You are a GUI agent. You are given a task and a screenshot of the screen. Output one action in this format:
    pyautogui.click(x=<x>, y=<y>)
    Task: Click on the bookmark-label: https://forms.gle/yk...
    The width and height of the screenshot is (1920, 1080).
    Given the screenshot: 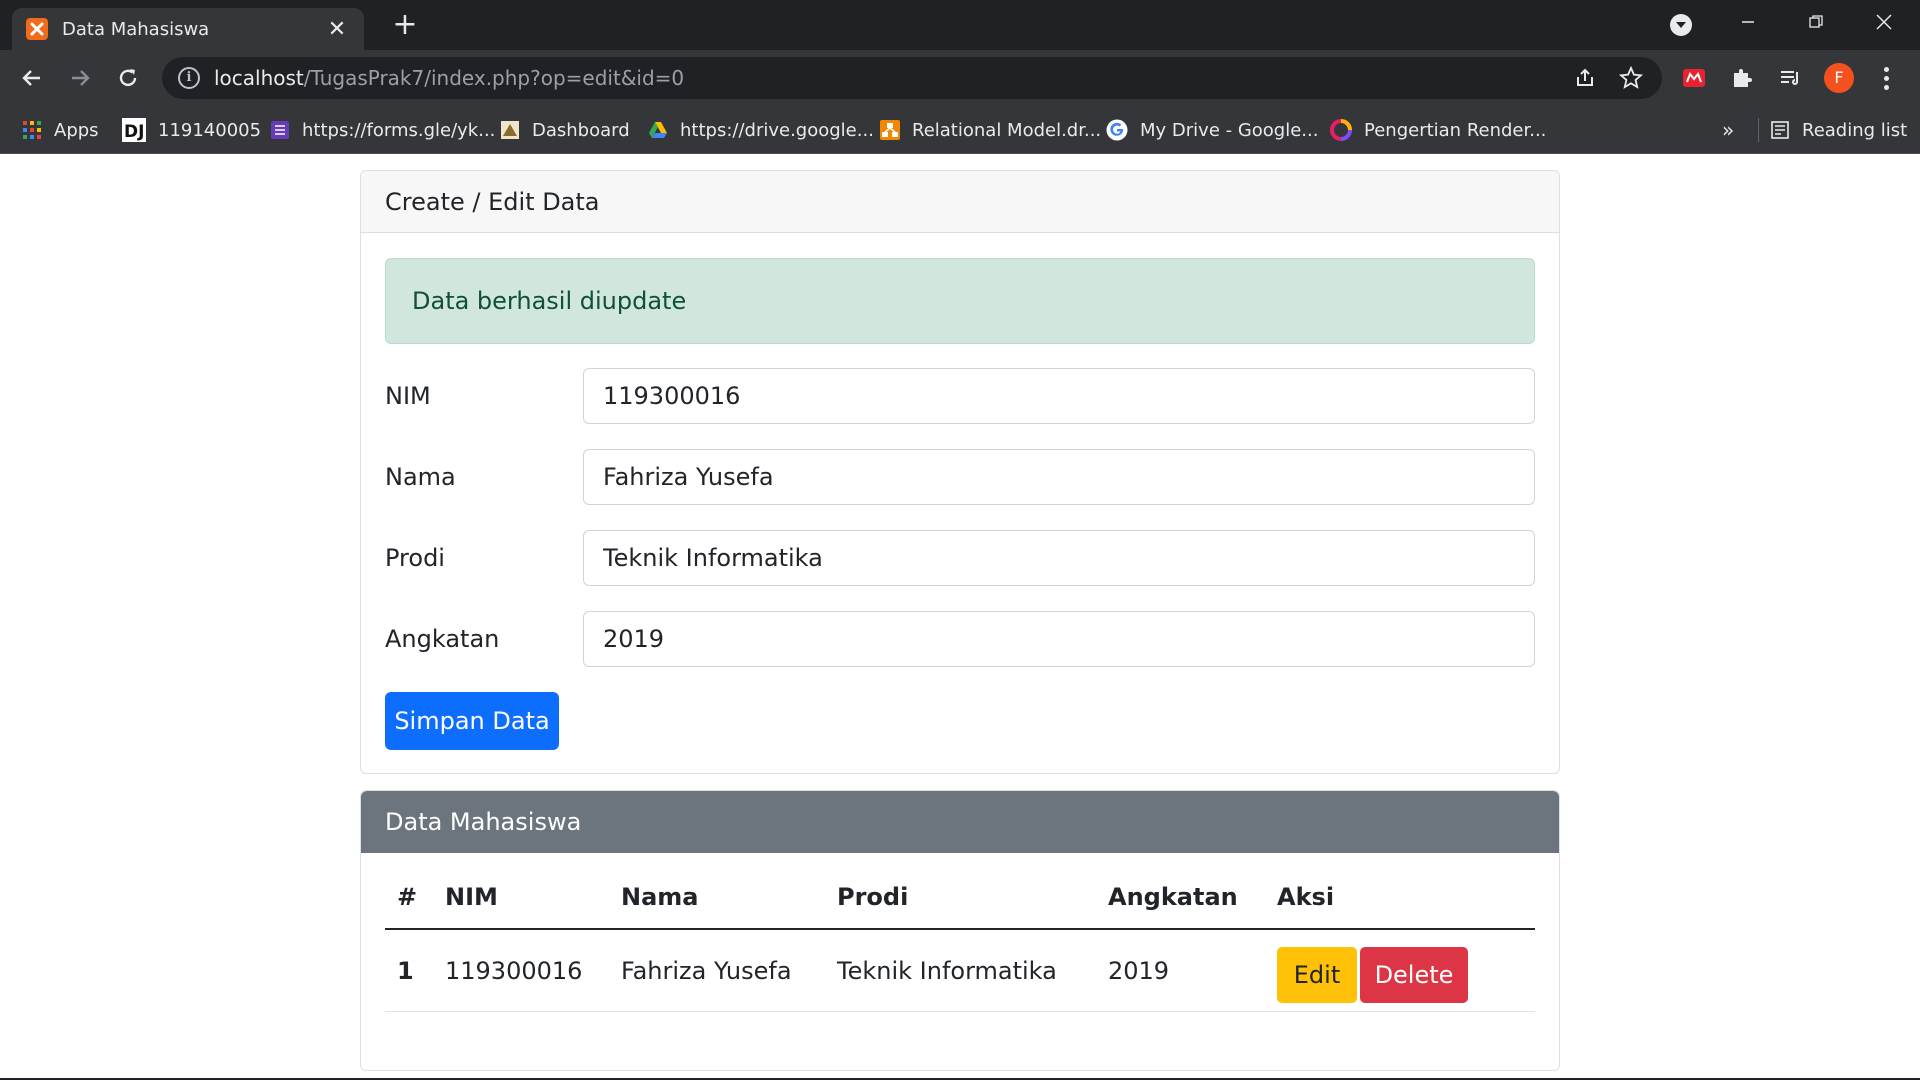 What is the action you would take?
    pyautogui.click(x=399, y=130)
    